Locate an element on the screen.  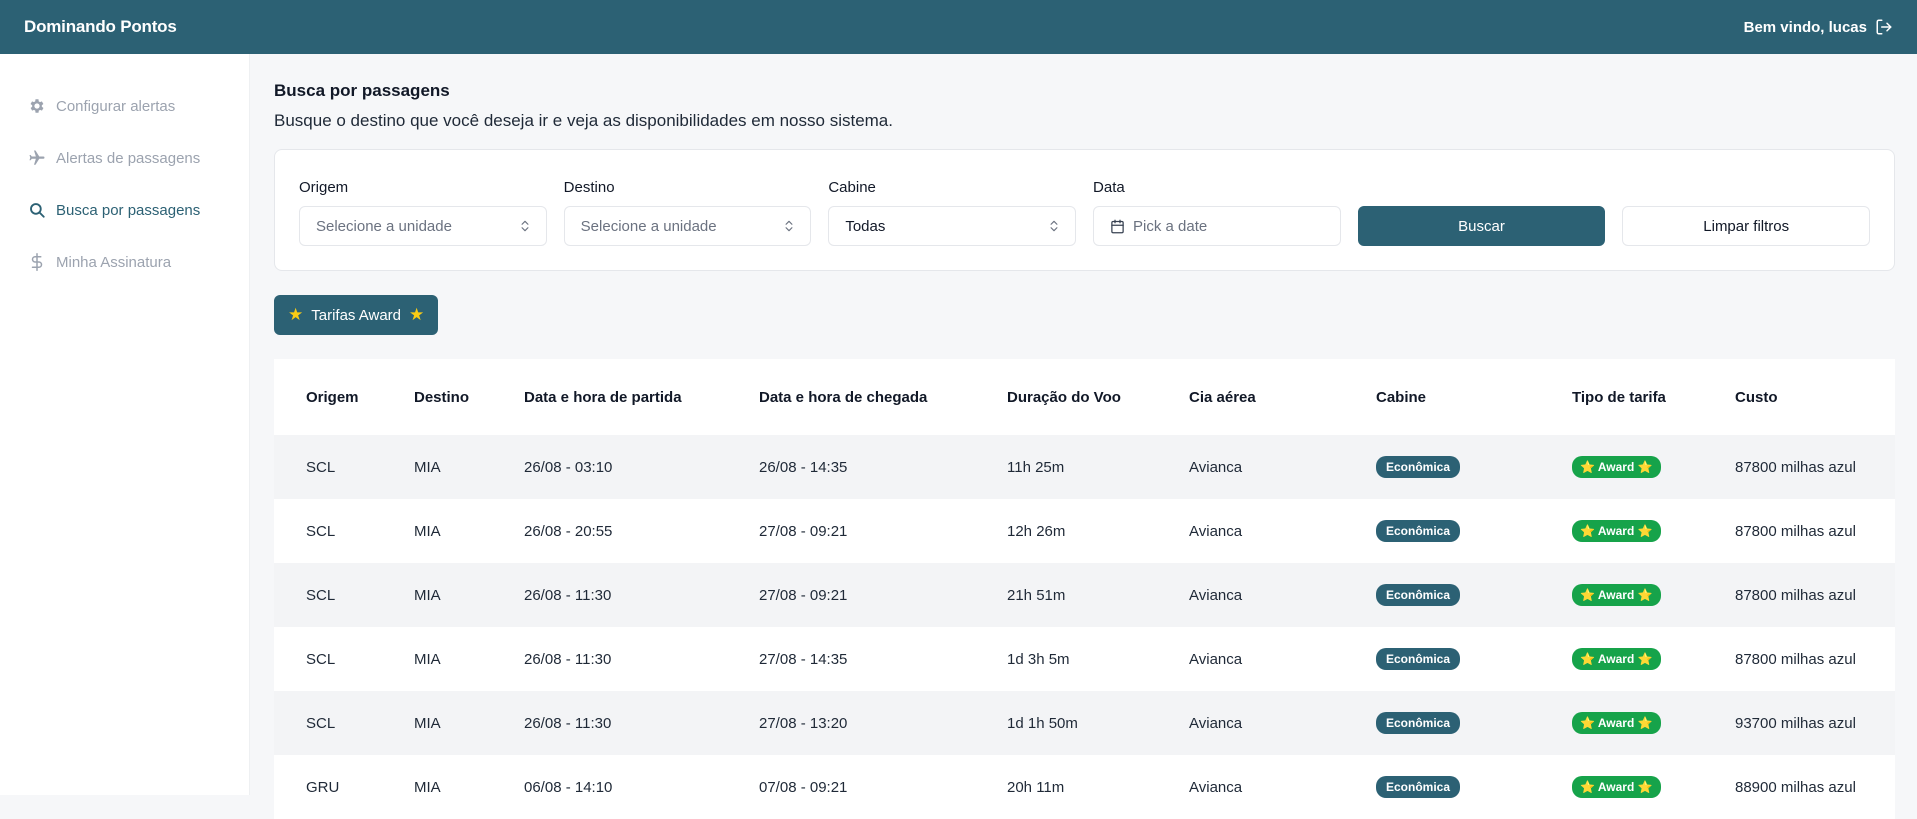
sidebar-item-label: Configurar alertas is located at coordinates (116, 106).